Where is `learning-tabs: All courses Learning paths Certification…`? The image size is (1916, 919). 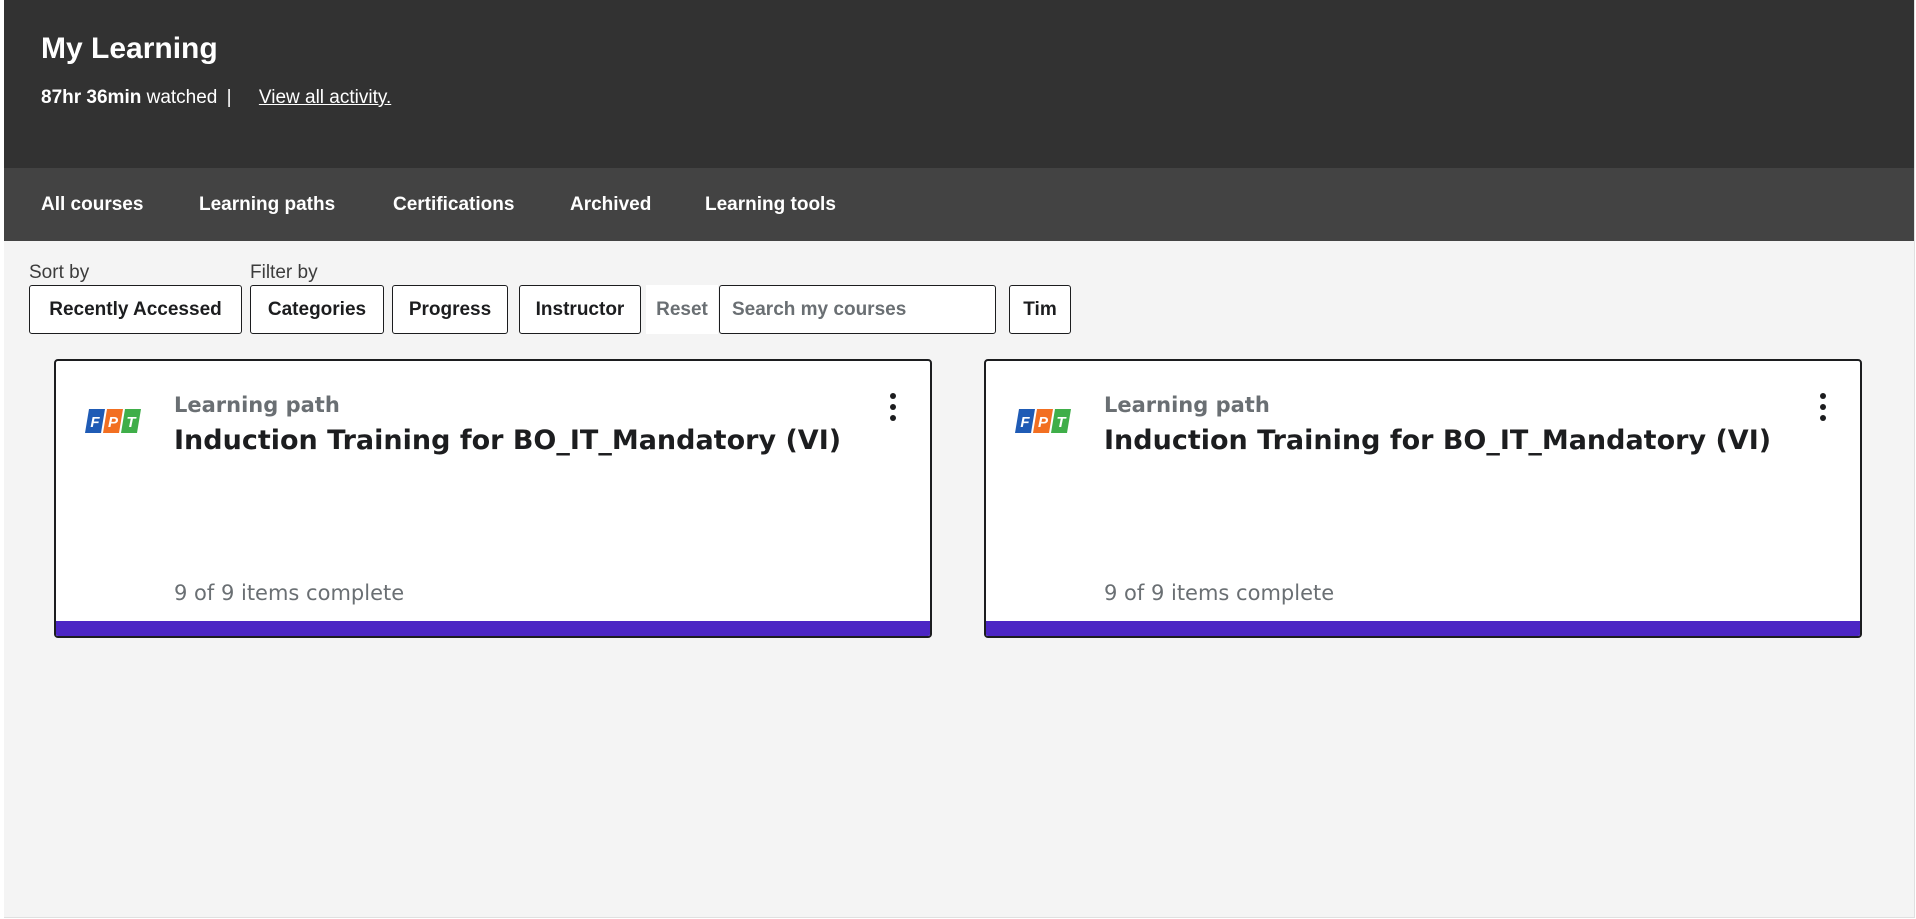
learning-tabs: All courses Learning paths Certification… is located at coordinates (959, 204).